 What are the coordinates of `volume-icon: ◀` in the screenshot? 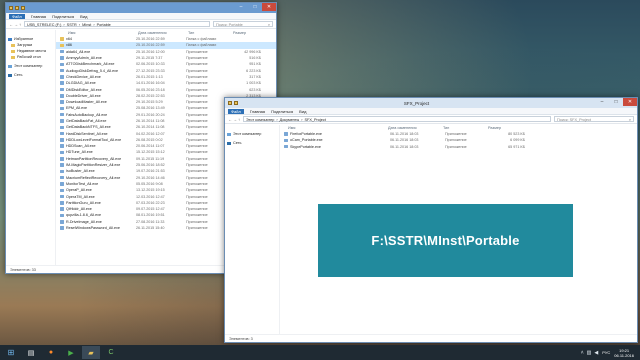 It's located at (596, 353).